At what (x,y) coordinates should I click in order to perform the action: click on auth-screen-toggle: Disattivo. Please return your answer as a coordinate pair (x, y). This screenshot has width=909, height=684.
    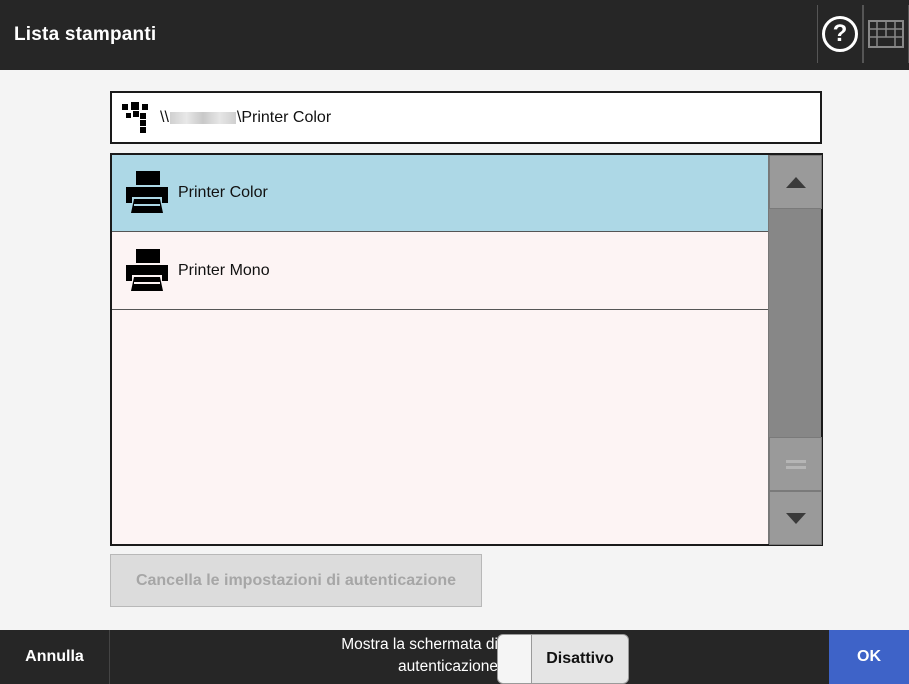
    Looking at the image, I should click on (563, 659).